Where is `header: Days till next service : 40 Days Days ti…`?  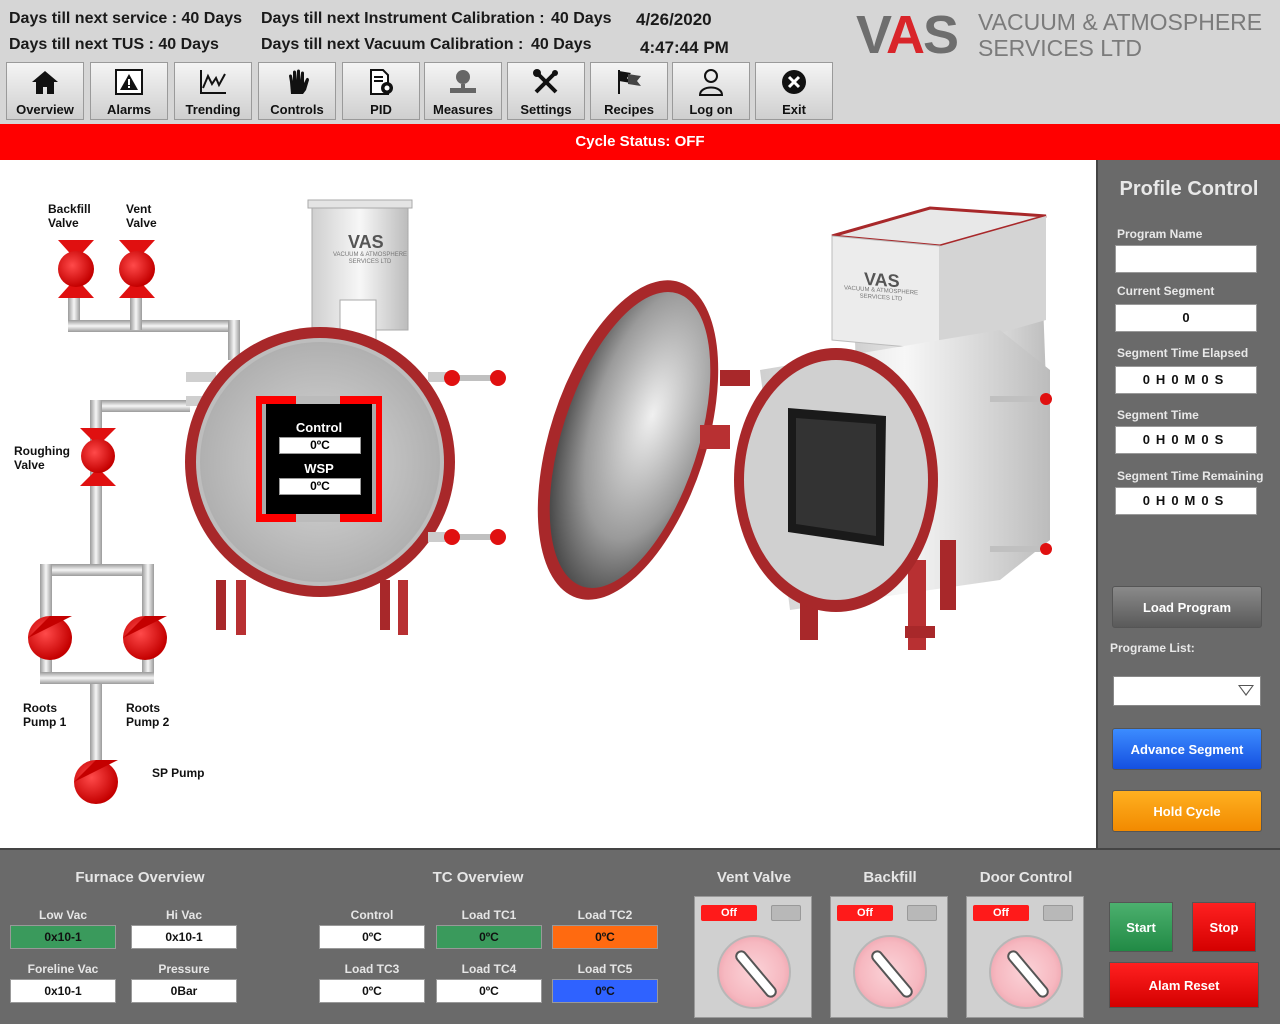 header: Days till next service : 40 Days Days ti… is located at coordinates (640, 62).